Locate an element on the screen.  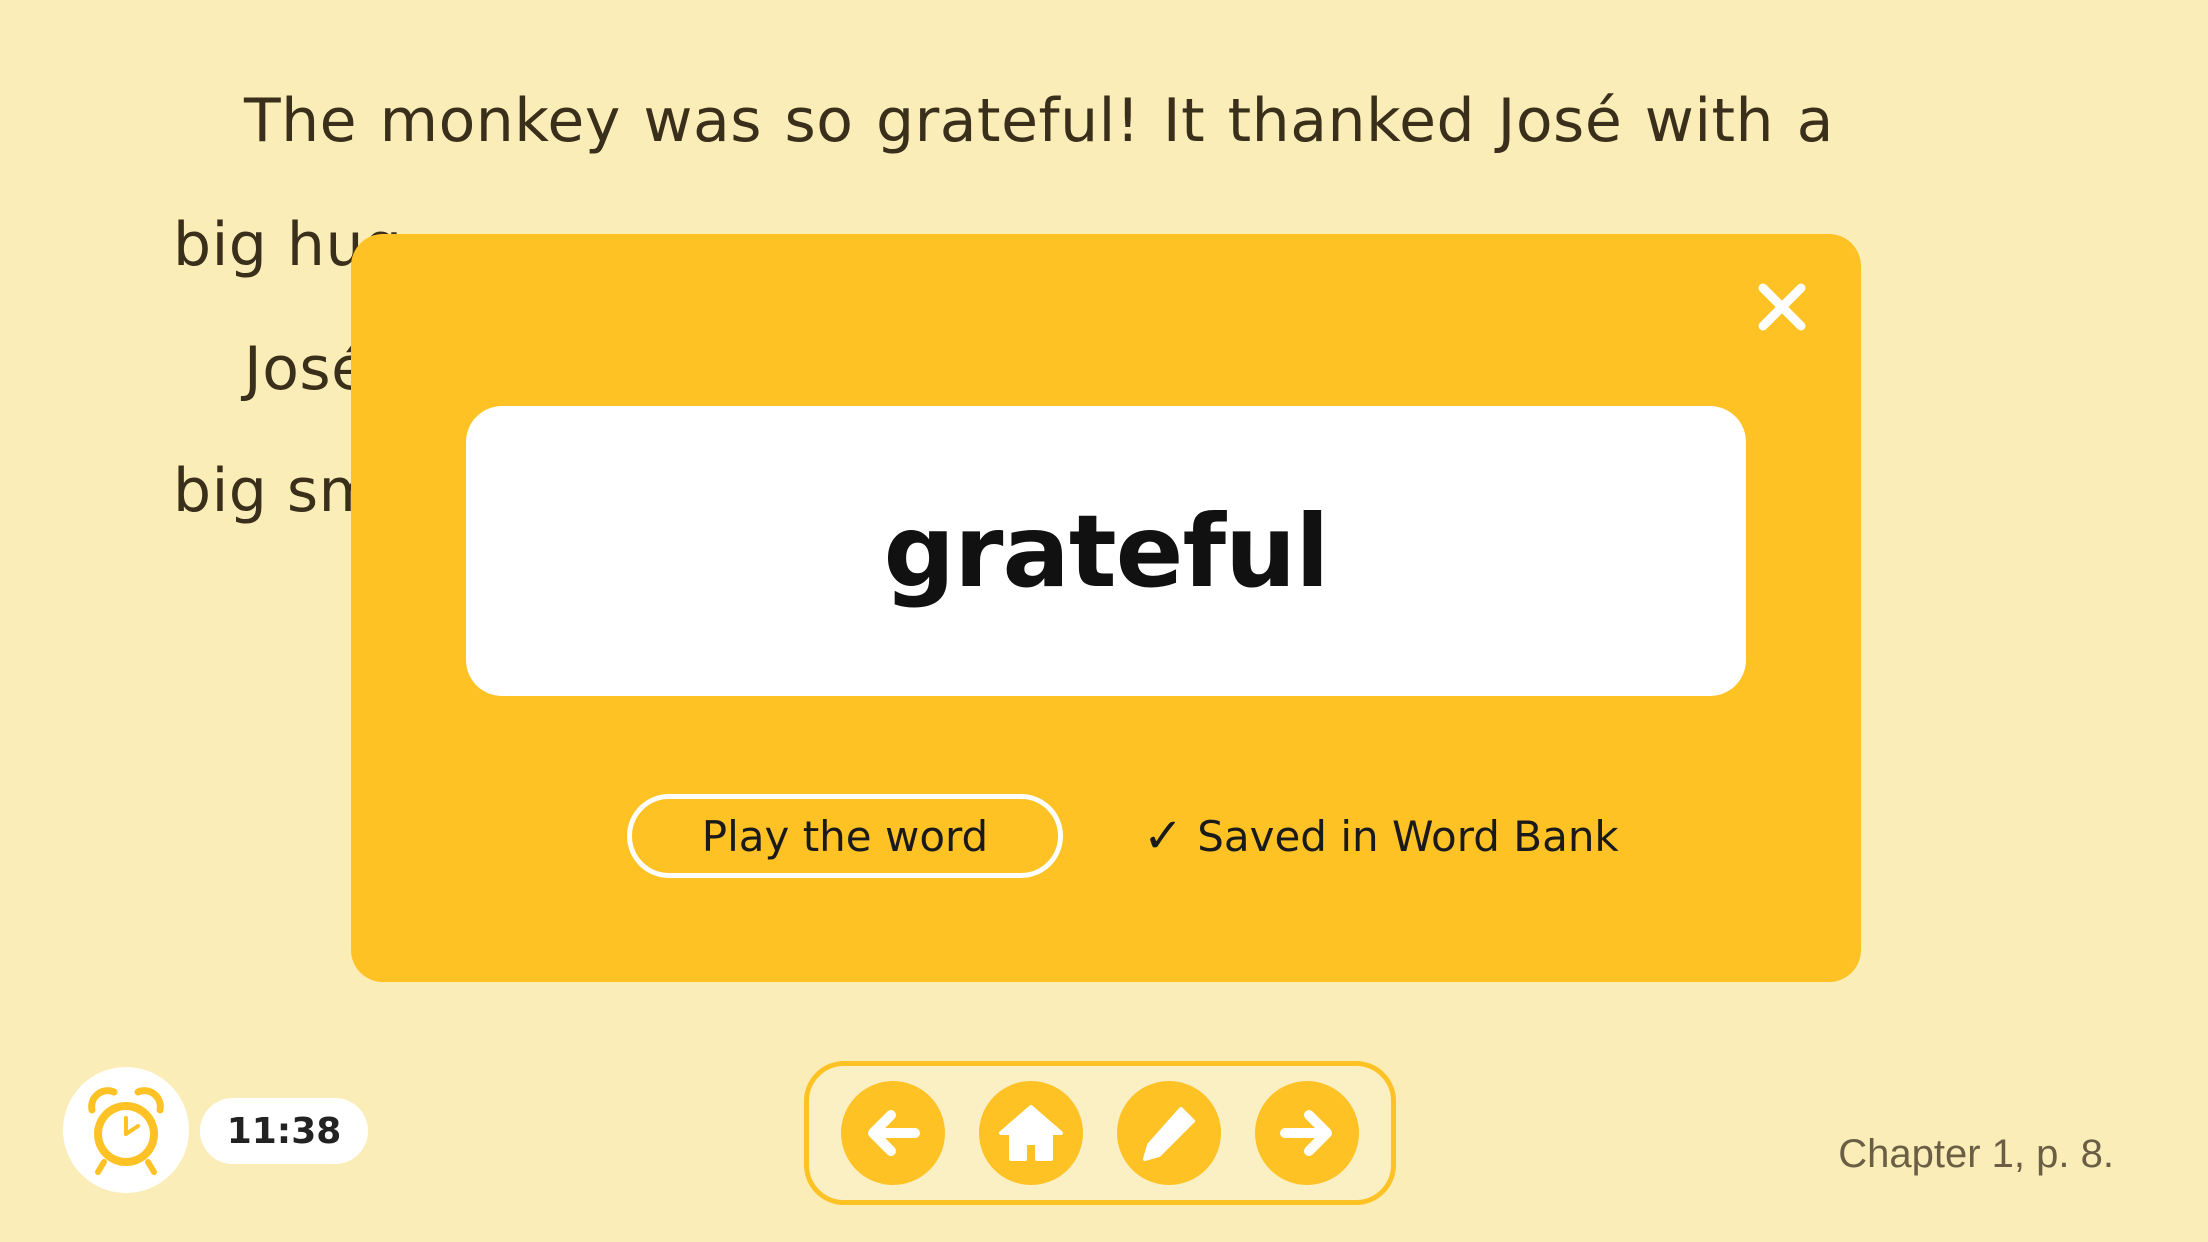
alarm-button is located at coordinates (126, 1130).